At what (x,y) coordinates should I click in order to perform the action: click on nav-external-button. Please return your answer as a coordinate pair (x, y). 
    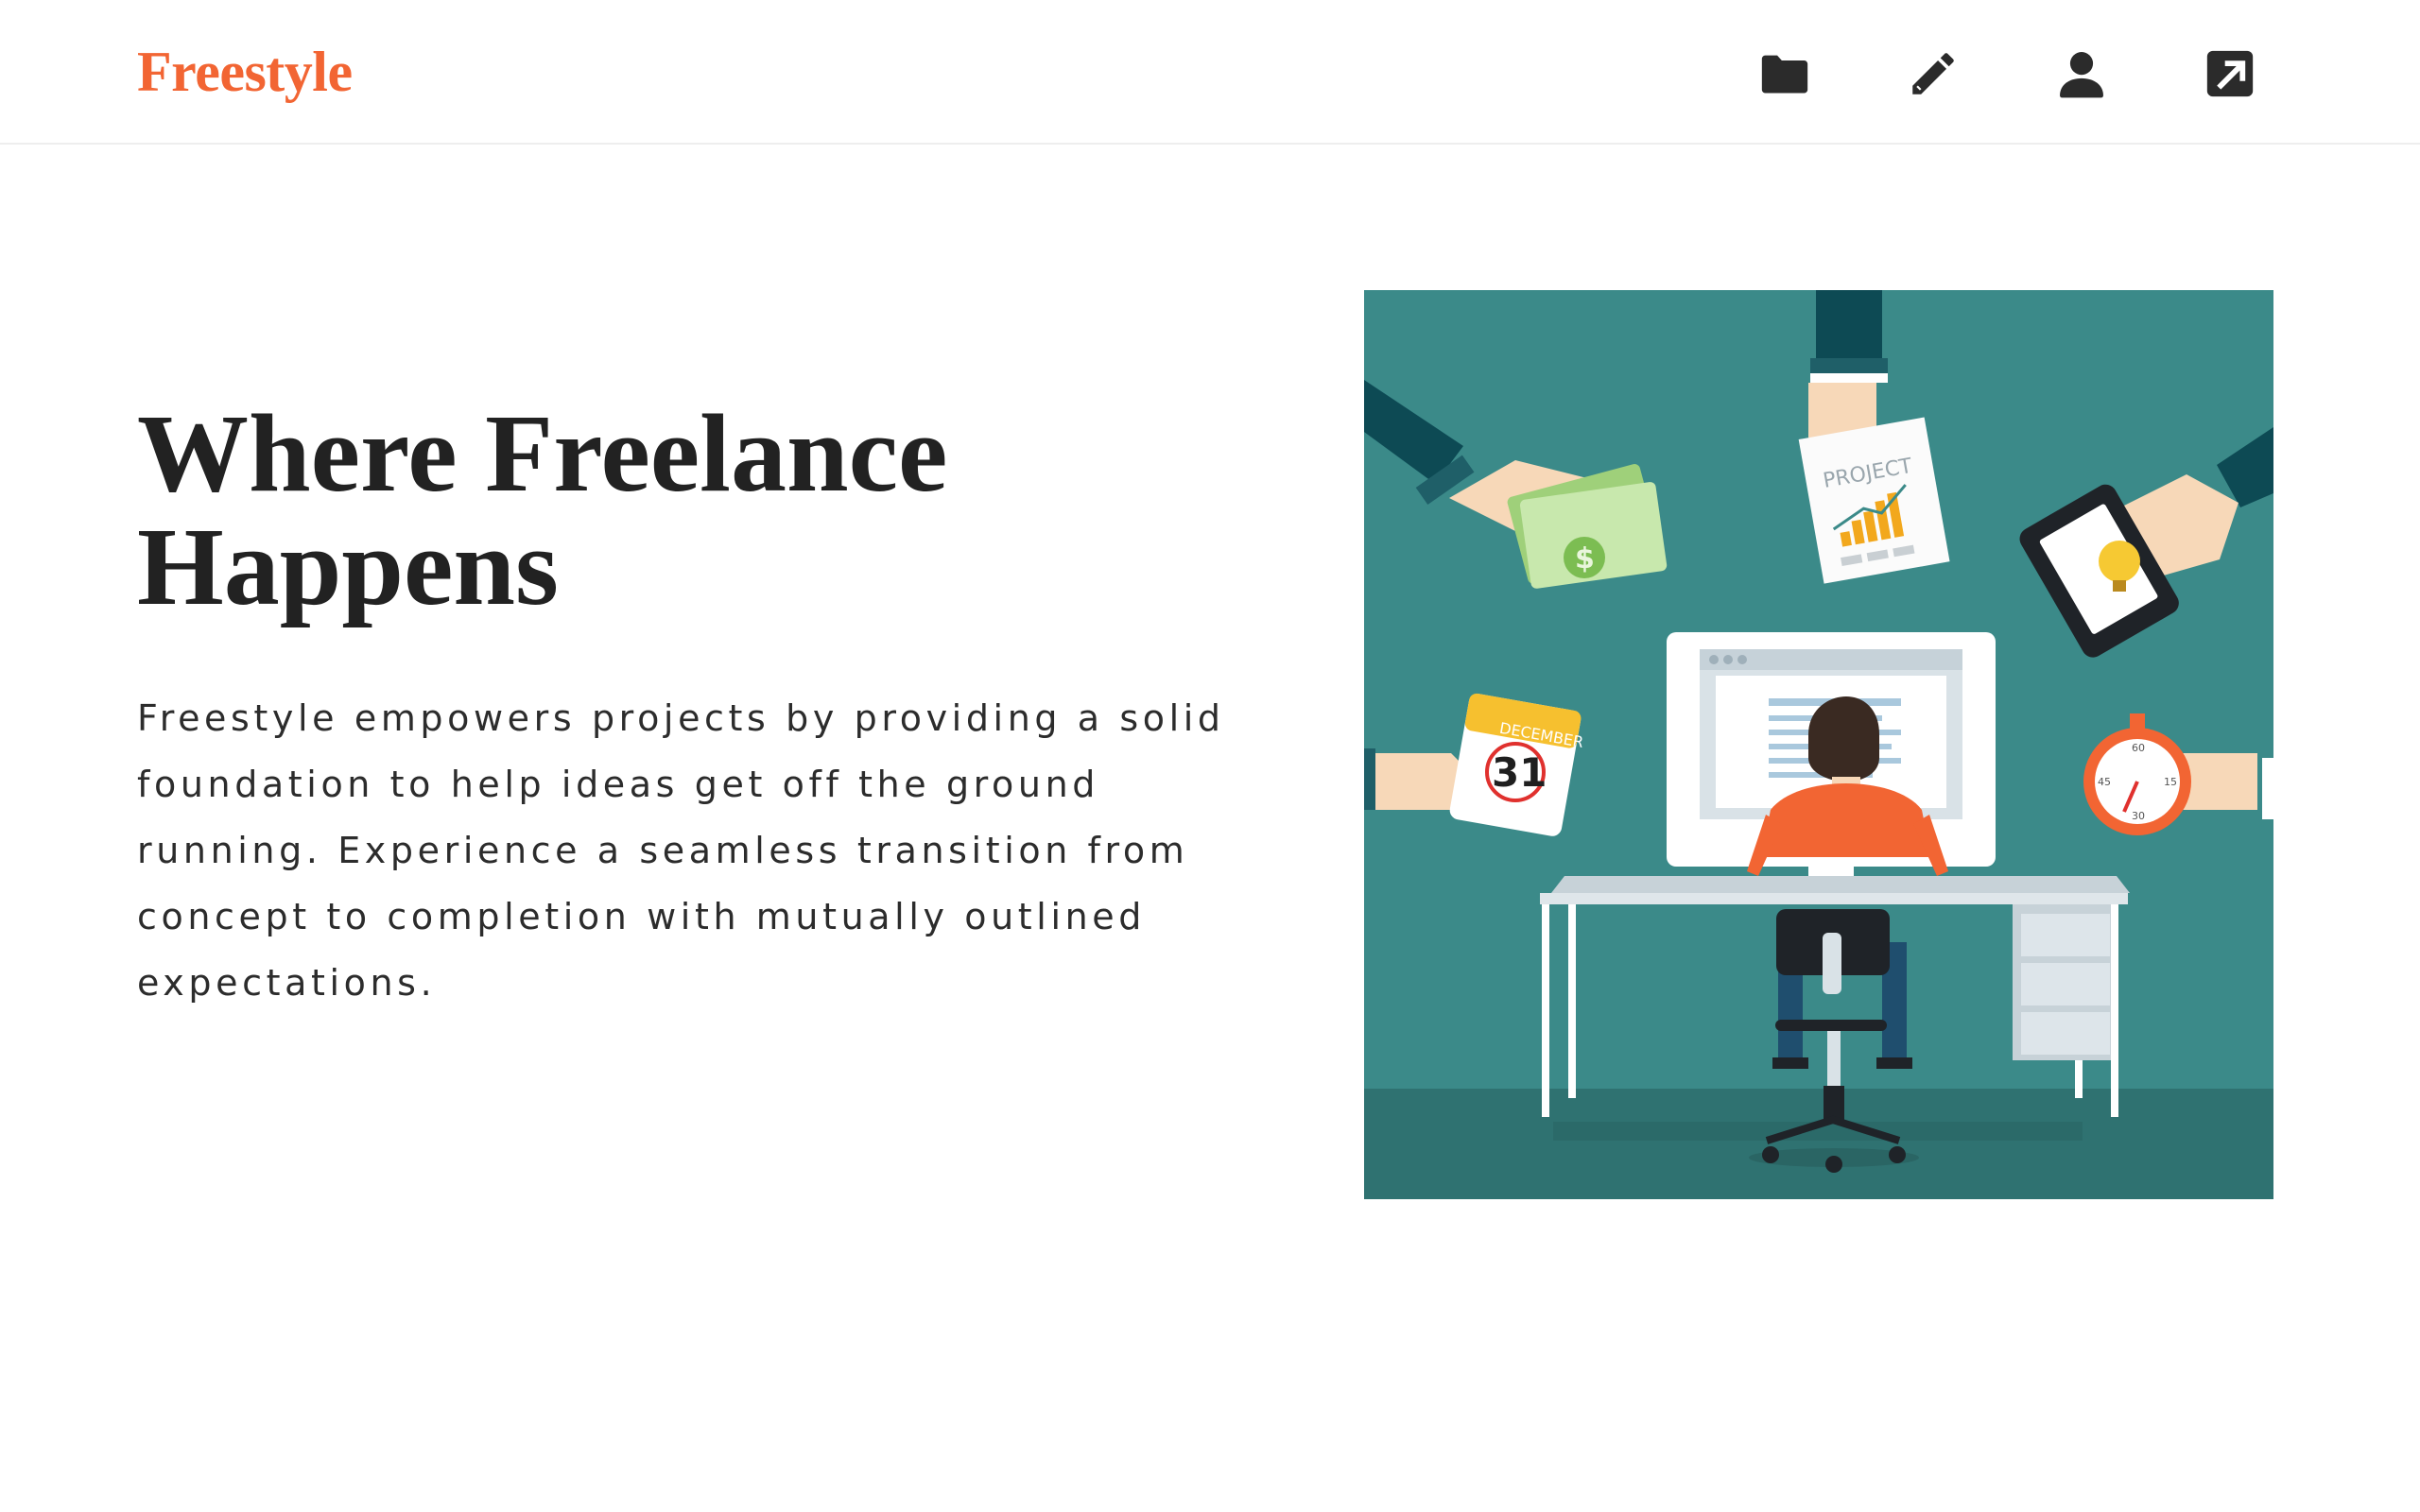
    Looking at the image, I should click on (2230, 74).